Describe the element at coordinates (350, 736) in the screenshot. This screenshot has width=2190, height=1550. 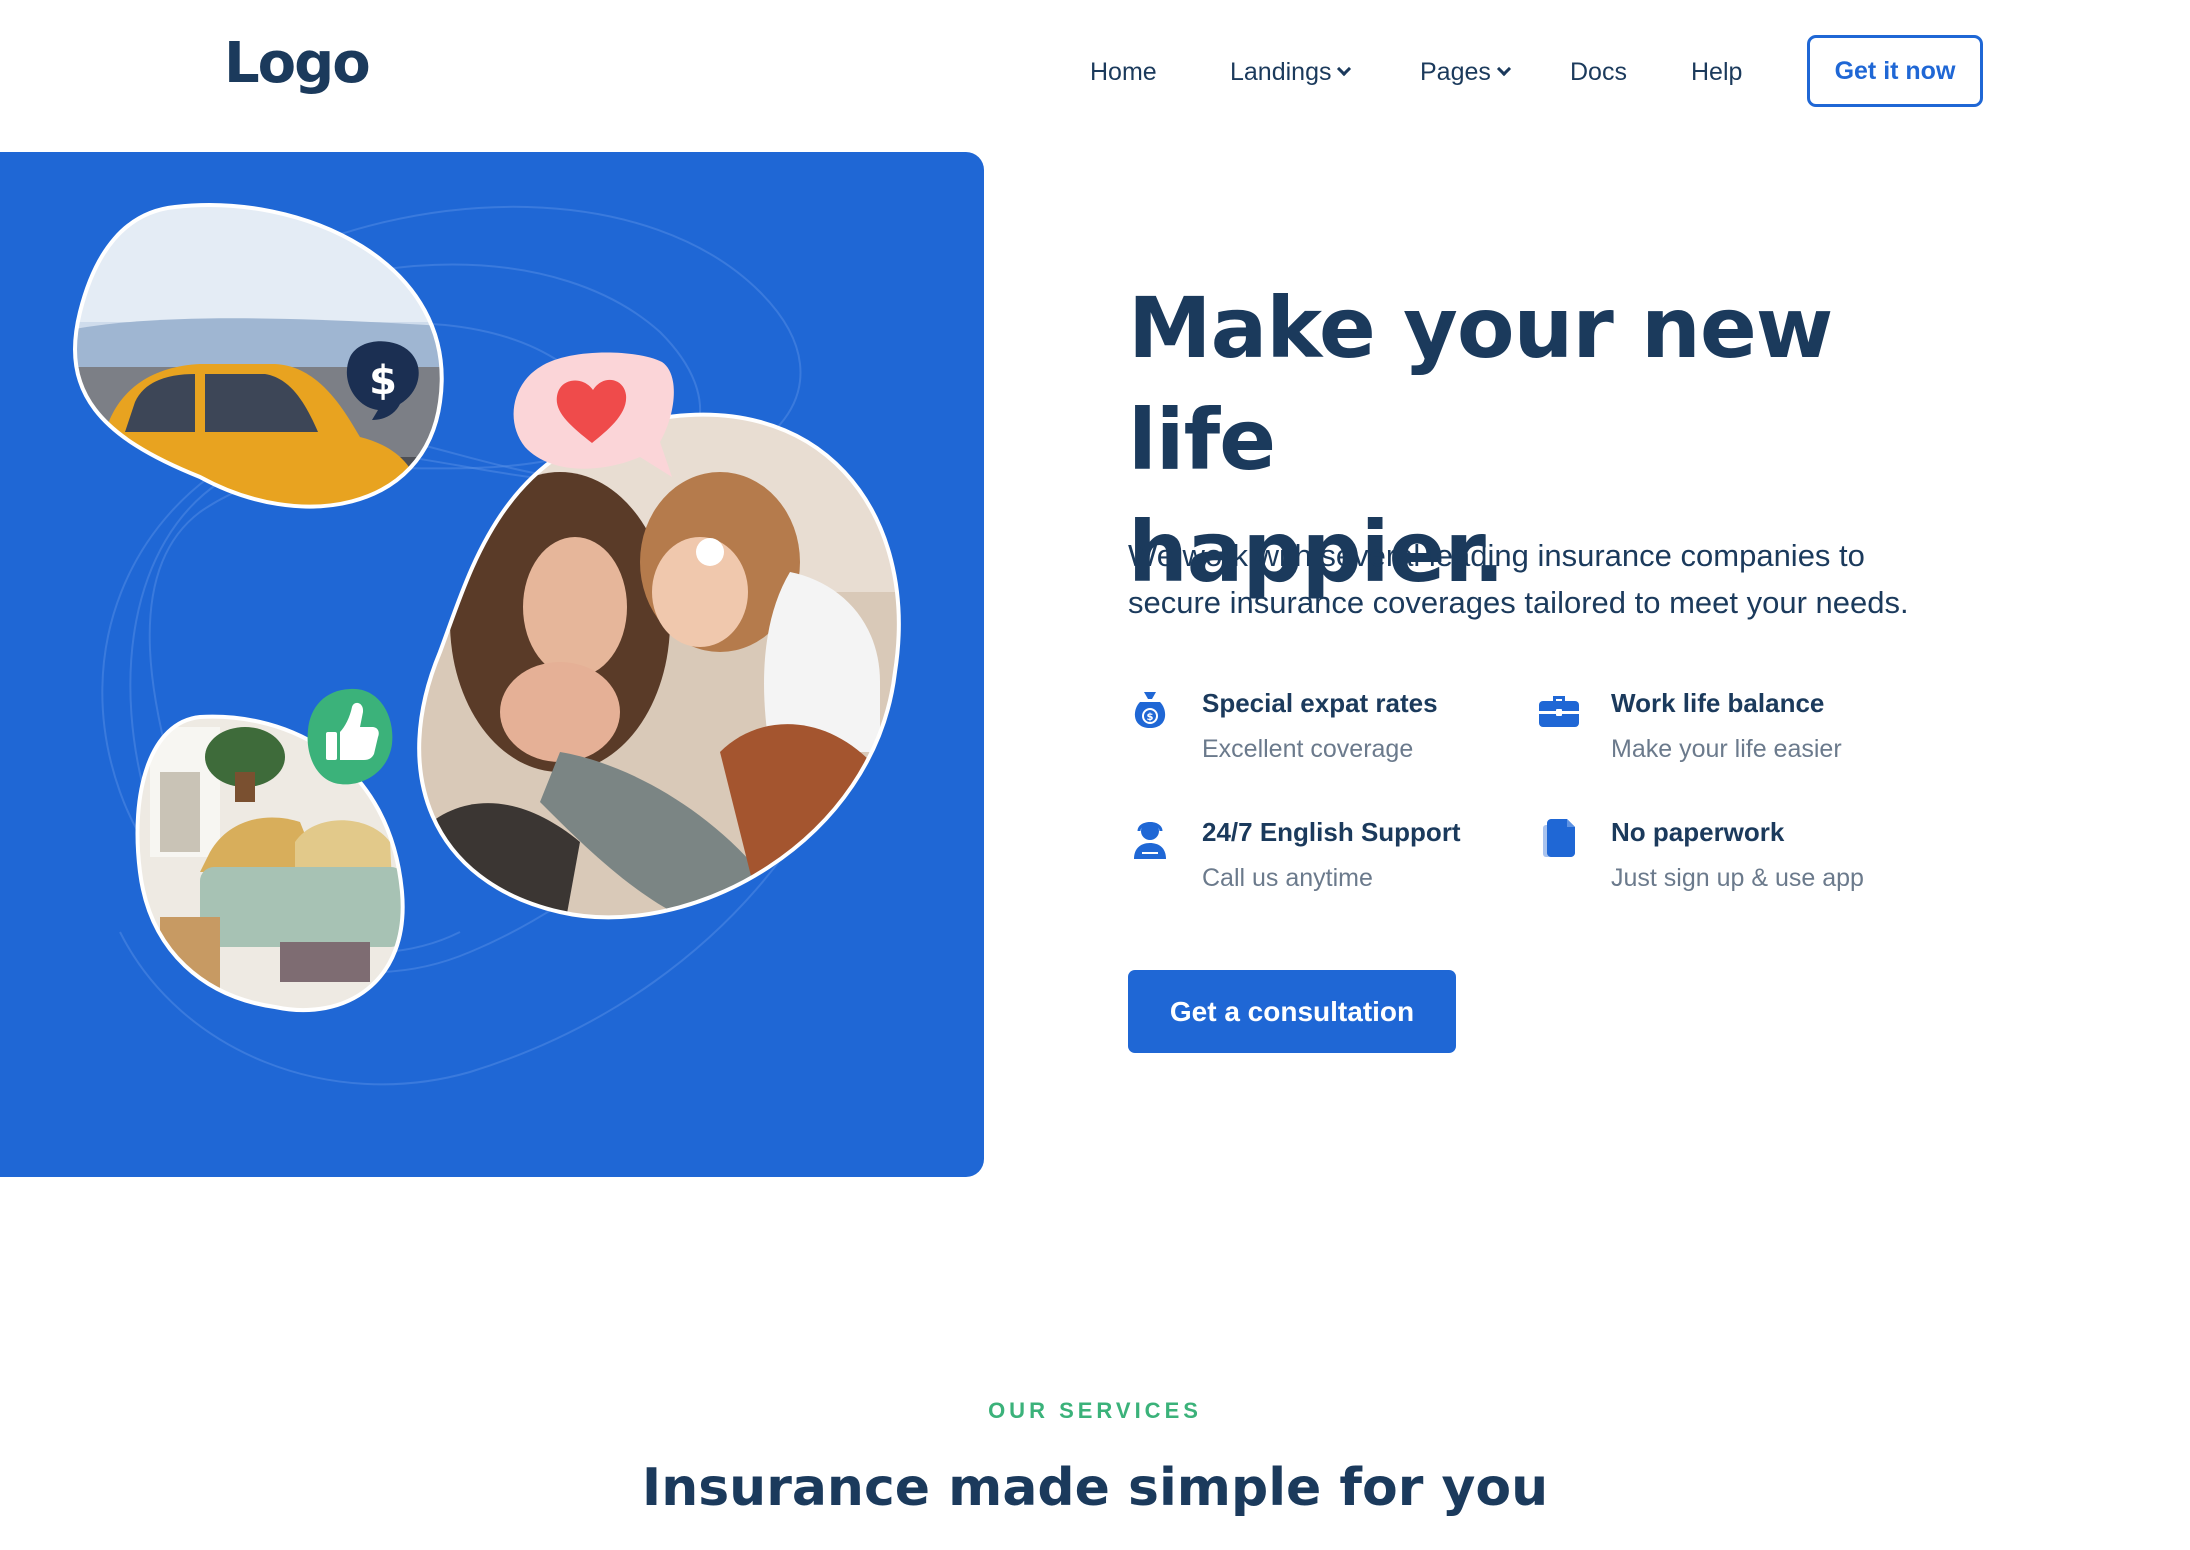
I see `thumbs-up-badge-icon` at that location.